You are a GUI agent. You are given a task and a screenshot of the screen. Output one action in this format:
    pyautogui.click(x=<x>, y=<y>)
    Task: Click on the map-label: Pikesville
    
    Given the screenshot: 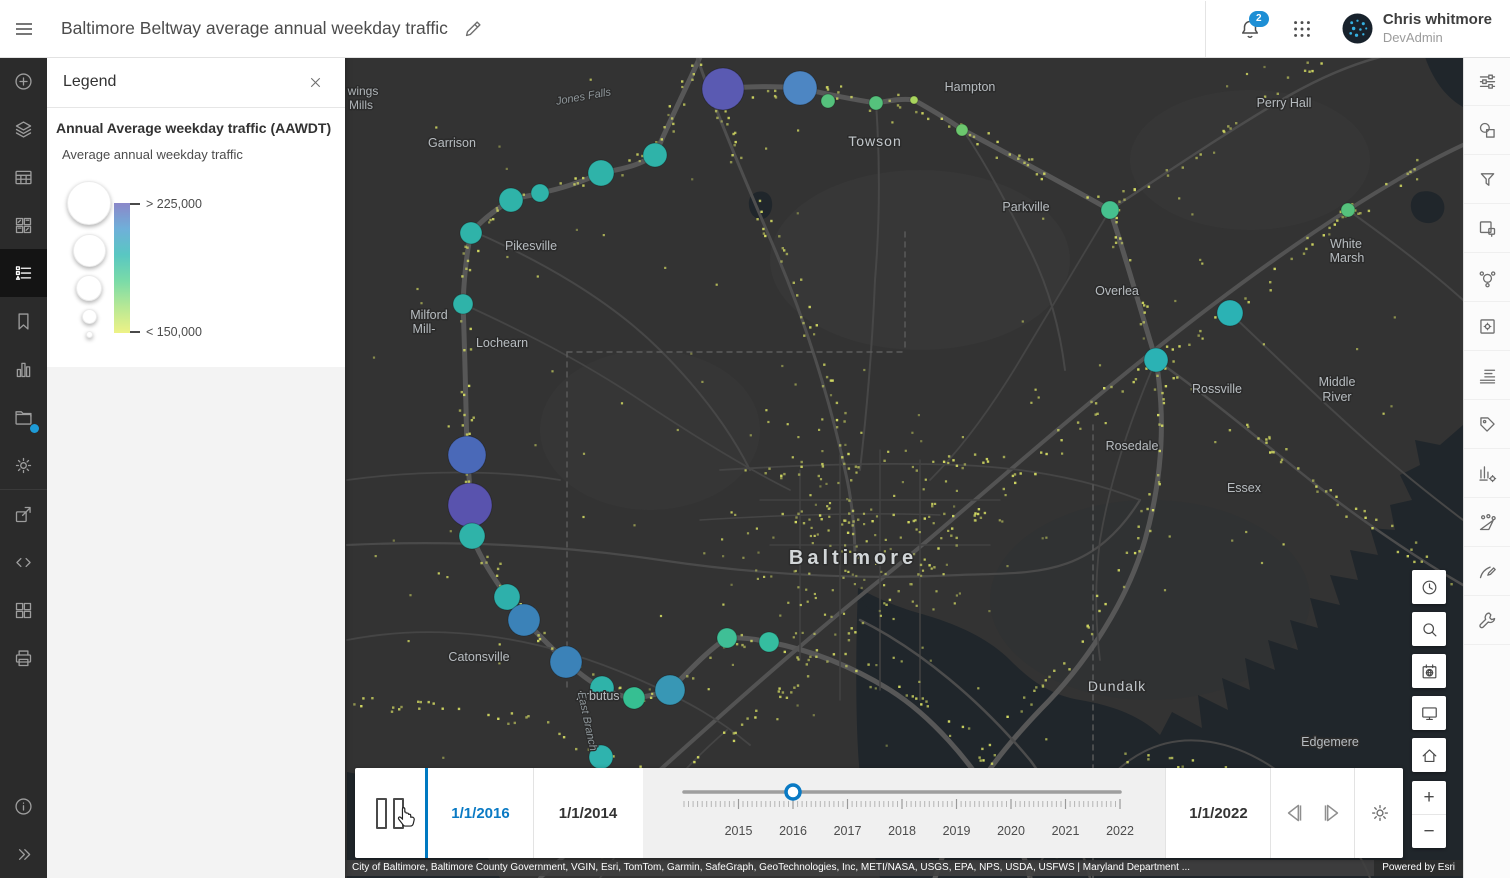 What is the action you would take?
    pyautogui.click(x=531, y=246)
    